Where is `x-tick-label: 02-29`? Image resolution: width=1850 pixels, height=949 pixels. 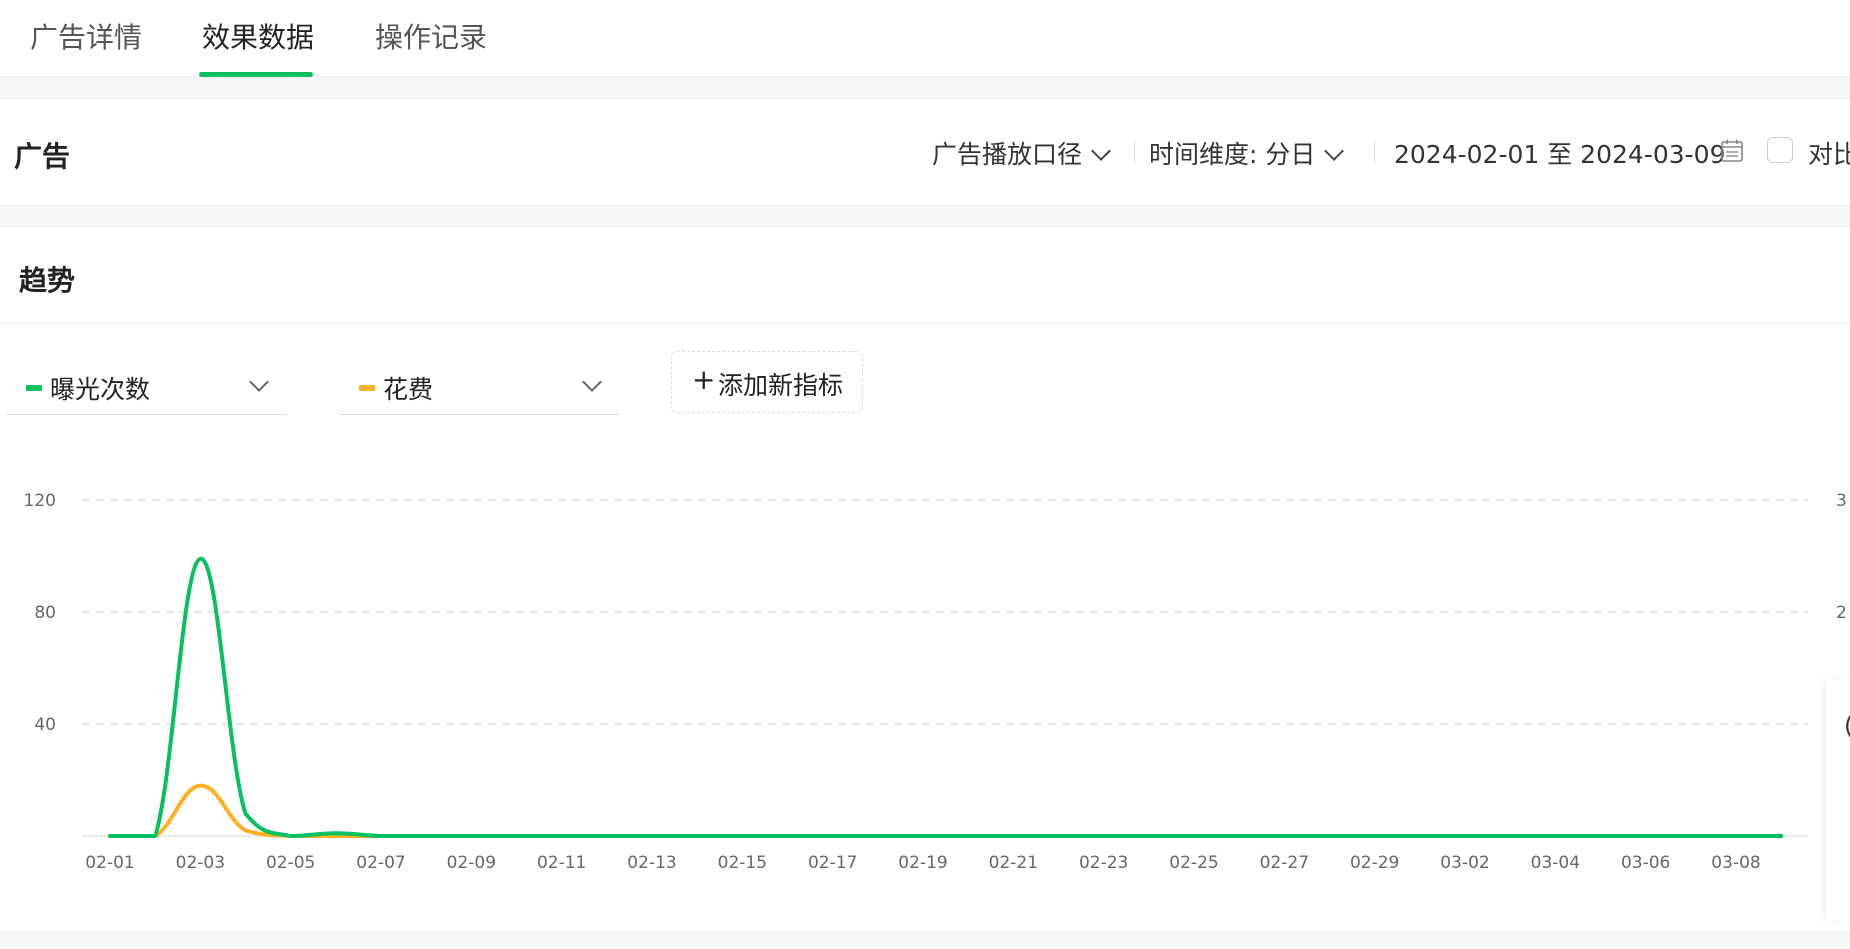 x-tick-label: 02-29 is located at coordinates (1374, 863).